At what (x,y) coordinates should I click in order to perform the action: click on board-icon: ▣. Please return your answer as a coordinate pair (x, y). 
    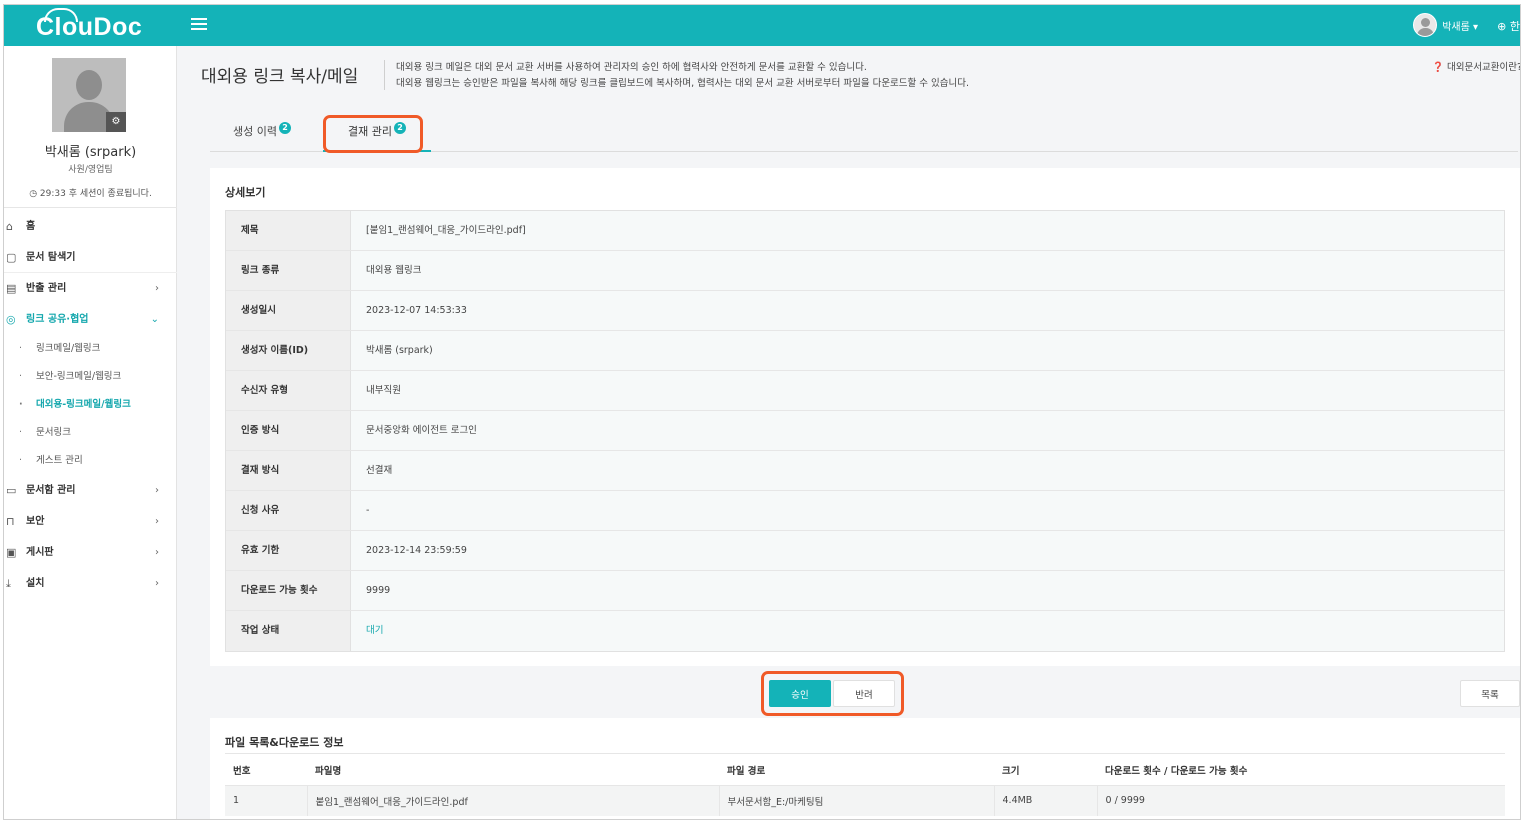
    Looking at the image, I should click on (11, 552).